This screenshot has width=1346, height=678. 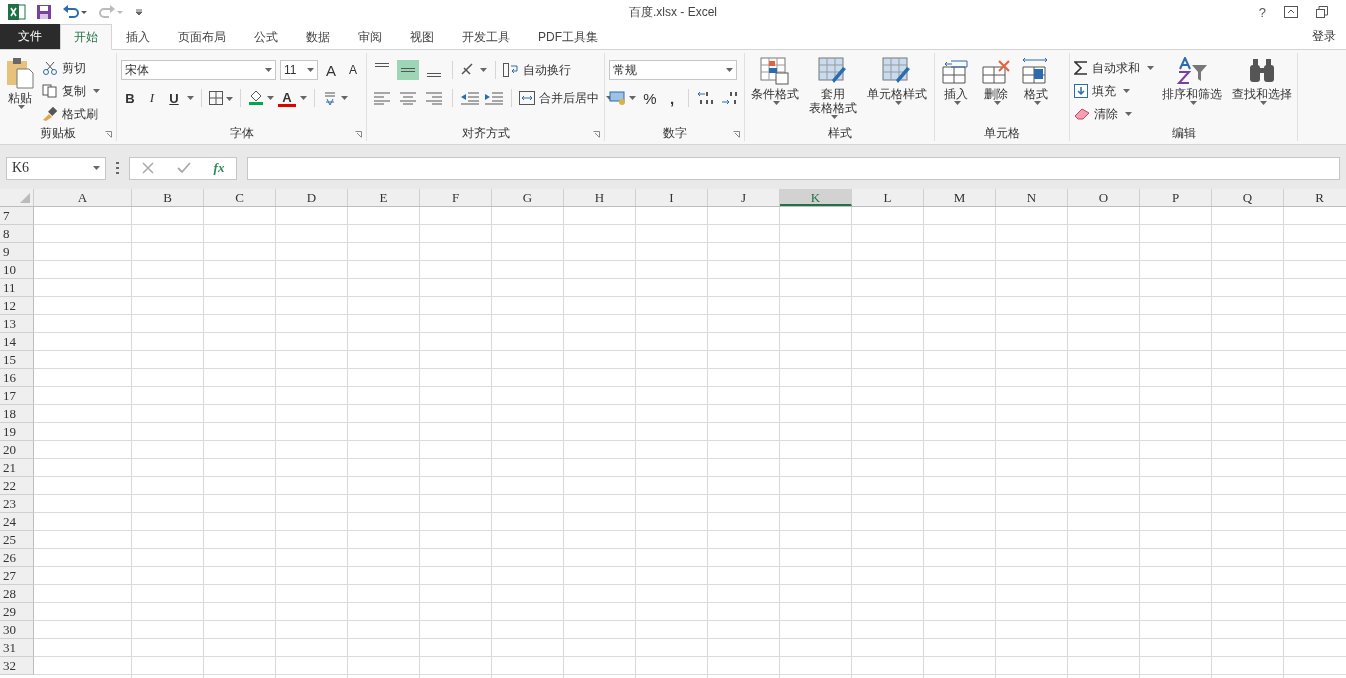 What do you see at coordinates (1192, 82) in the screenshot?
I see `sort-filter-button: 排序和筛选` at bounding box center [1192, 82].